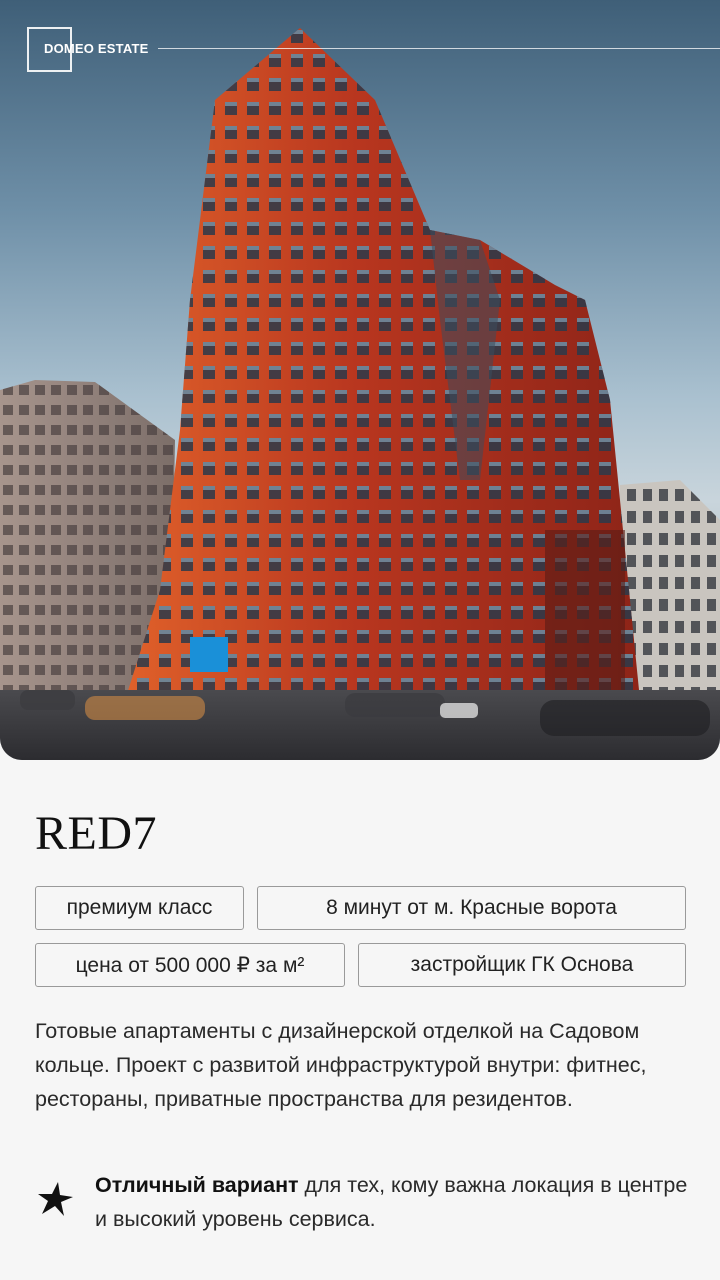 The width and height of the screenshot is (720, 1280). I want to click on tag-price: цена от 500 000 ₽ за м², so click(190, 965).